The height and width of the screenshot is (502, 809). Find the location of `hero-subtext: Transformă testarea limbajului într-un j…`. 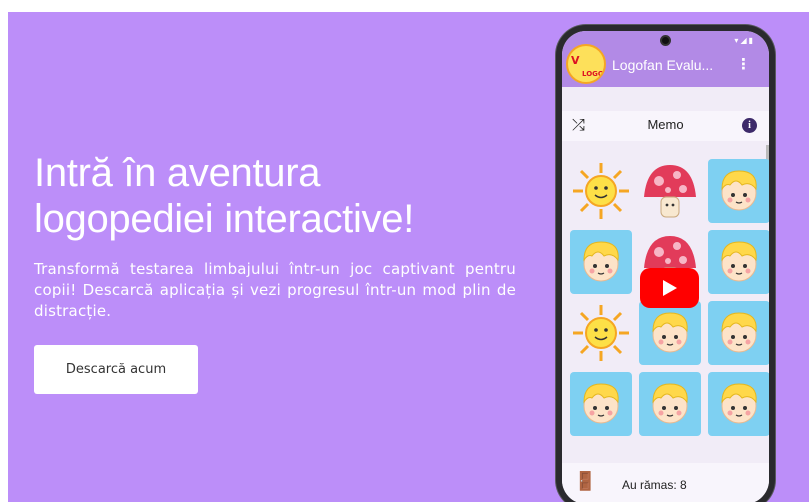

hero-subtext: Transformă testarea limbajului într-un j… is located at coordinates (275, 290).